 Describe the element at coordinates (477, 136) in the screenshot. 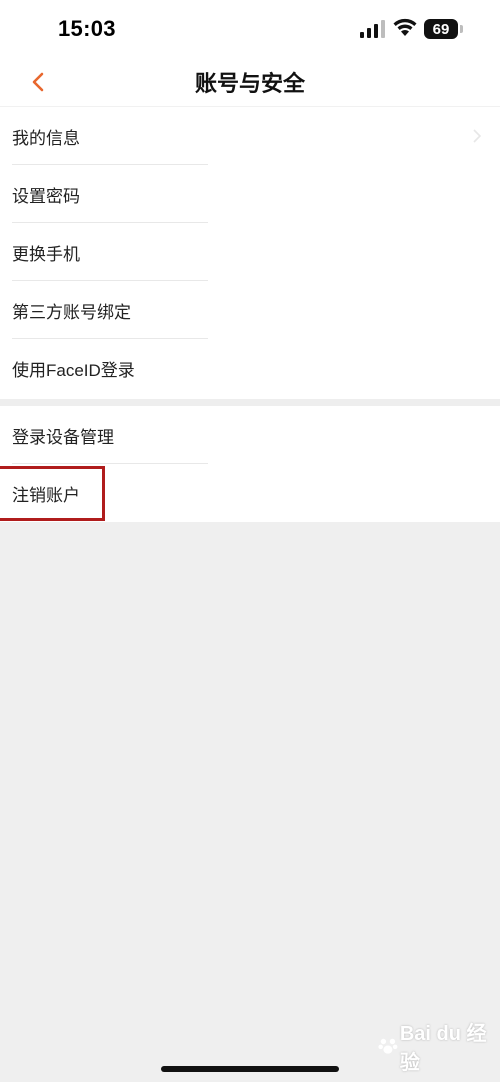

I see `chevron-right-icon` at that location.